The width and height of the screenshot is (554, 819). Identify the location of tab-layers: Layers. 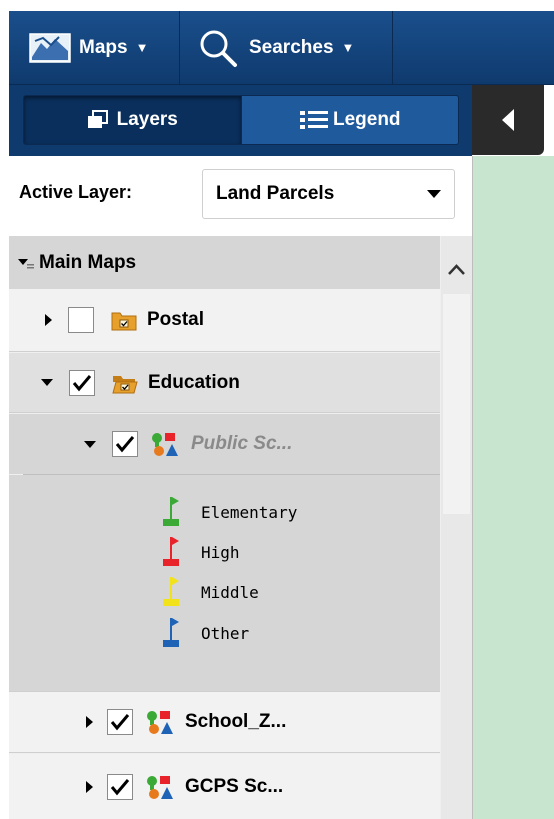
(132, 120).